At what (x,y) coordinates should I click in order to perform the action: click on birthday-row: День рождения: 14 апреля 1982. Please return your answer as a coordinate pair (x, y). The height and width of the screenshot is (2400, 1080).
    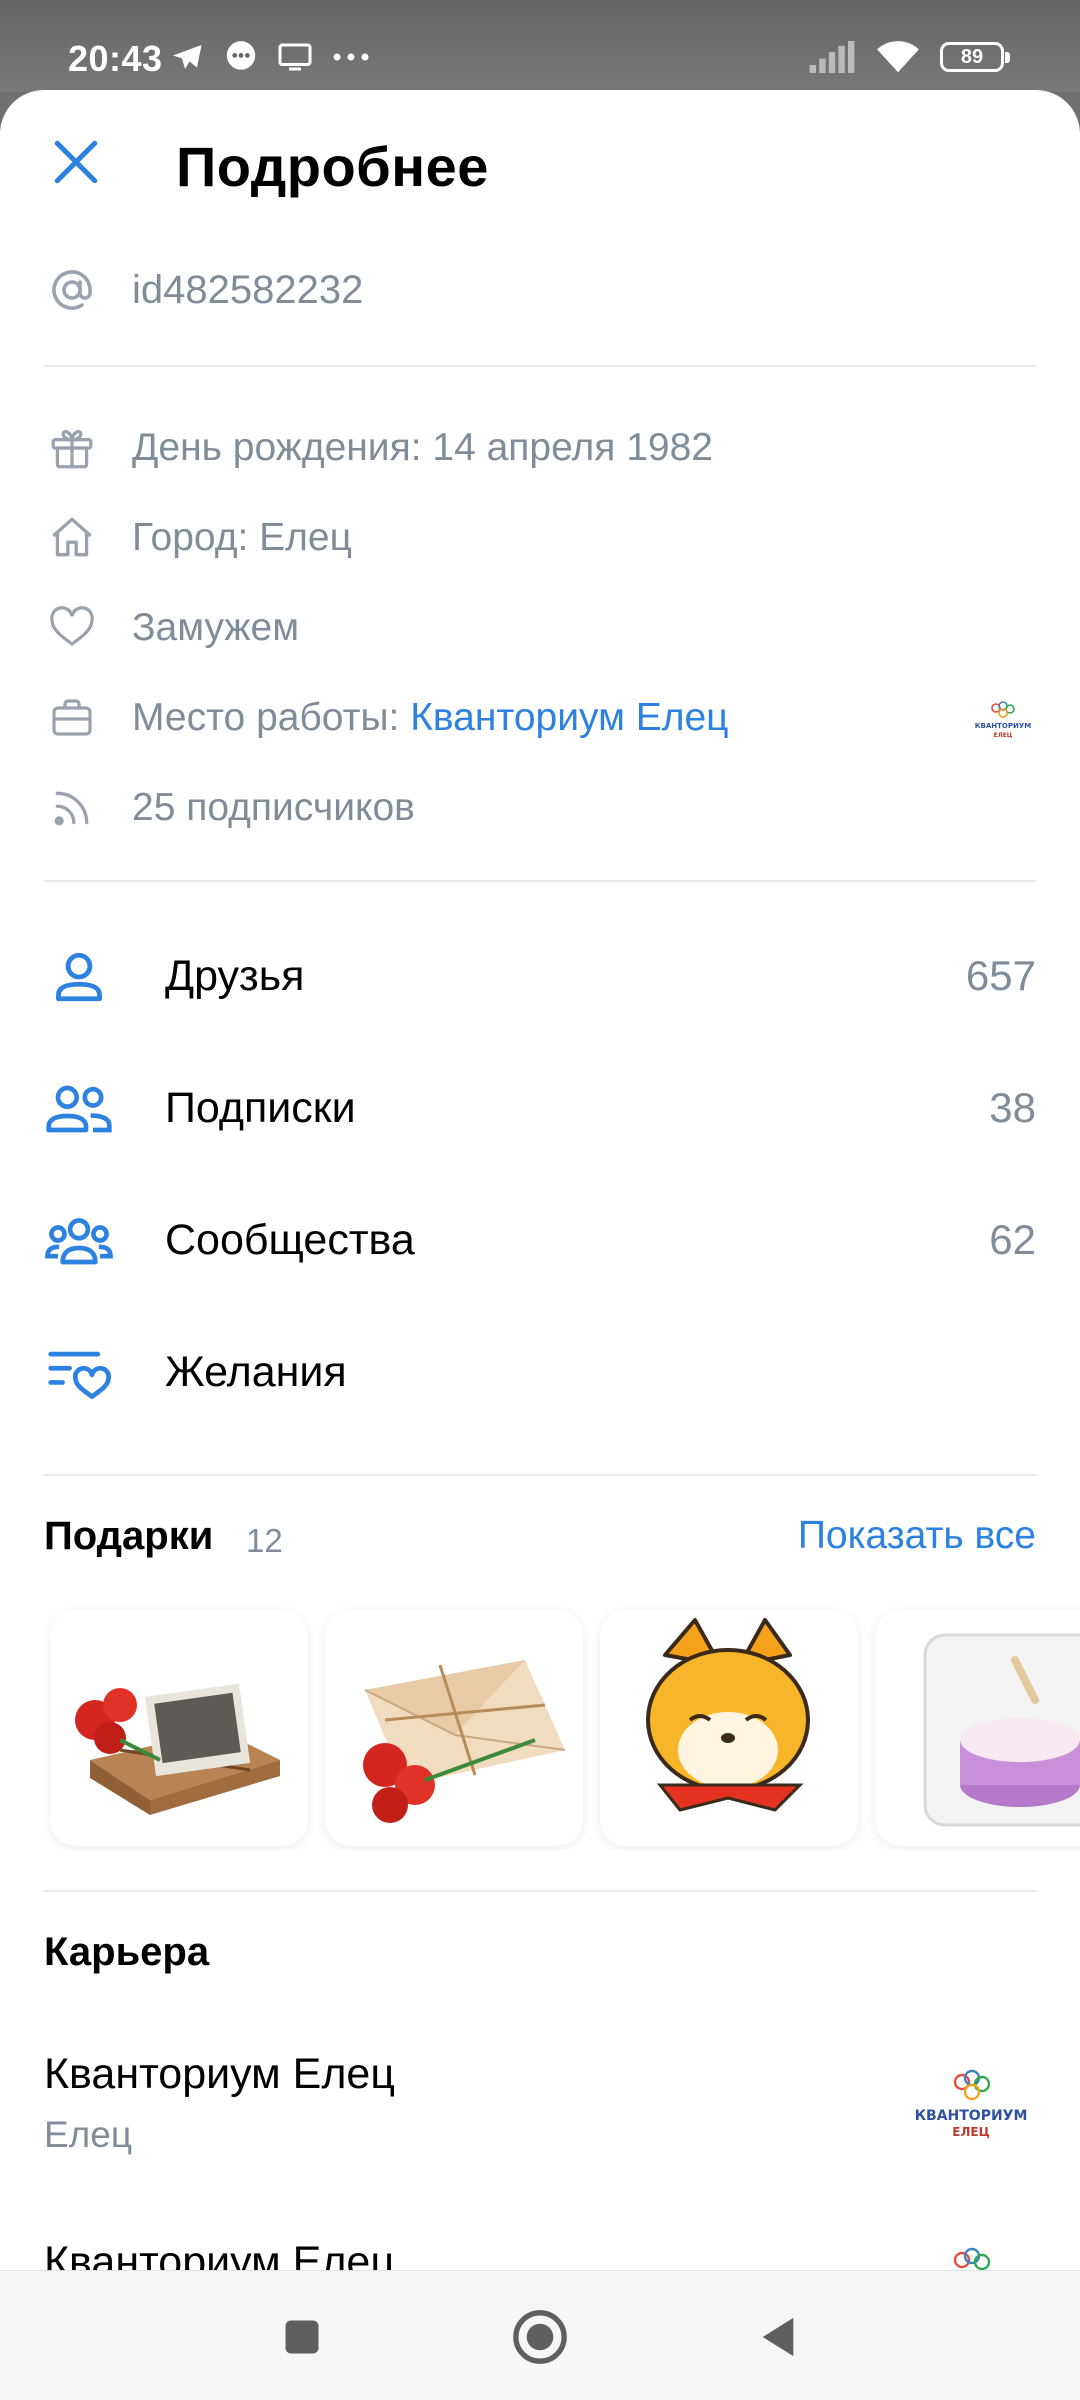
    Looking at the image, I should click on (540, 448).